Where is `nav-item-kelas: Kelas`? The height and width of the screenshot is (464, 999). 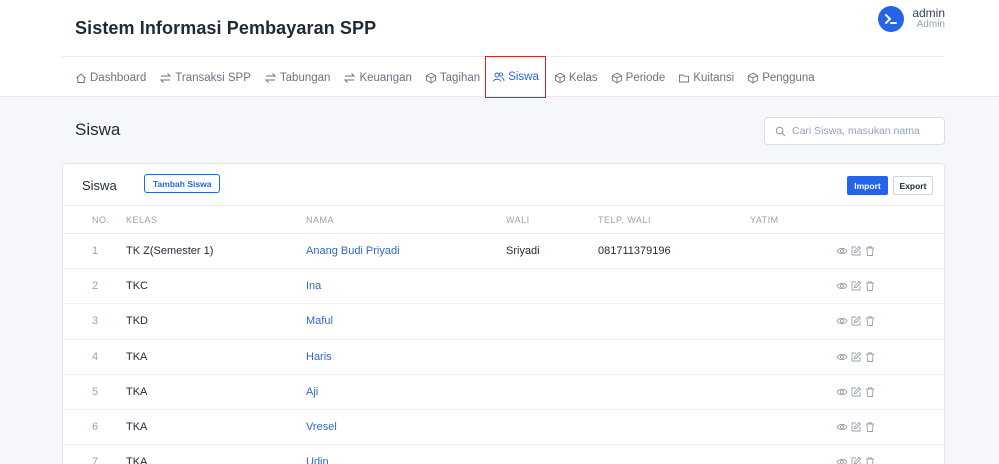
nav-item-kelas: Kelas is located at coordinates (576, 78).